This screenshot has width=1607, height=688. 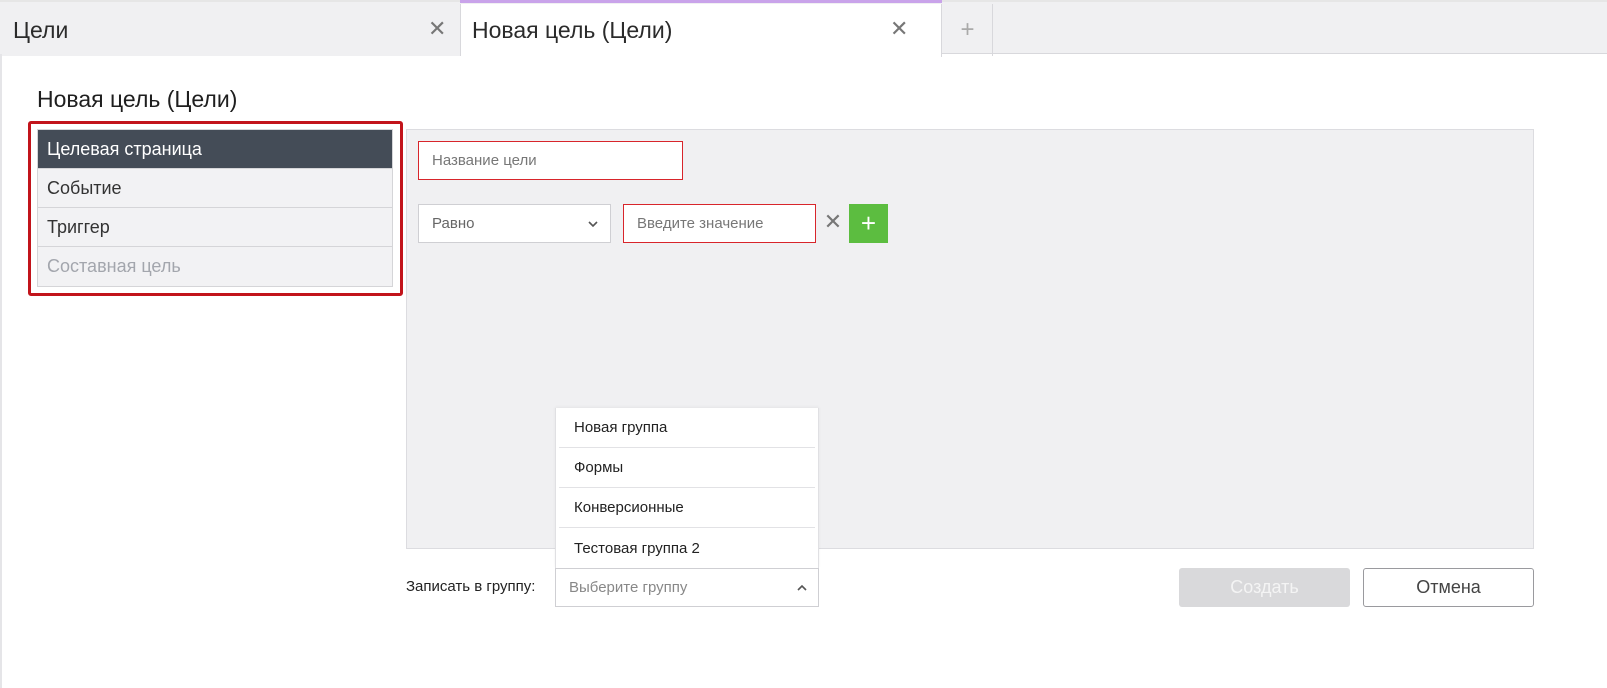 I want to click on condition-select-value: Равно, so click(x=453, y=223).